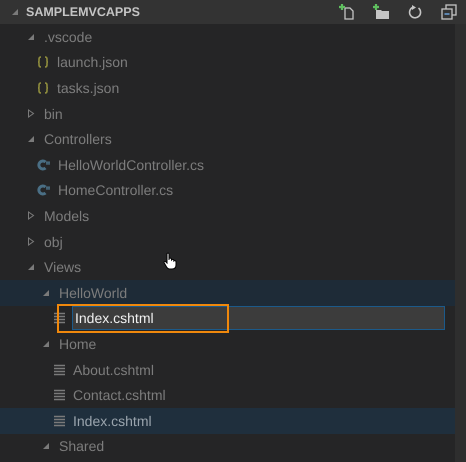  Describe the element at coordinates (78, 139) in the screenshot. I see `folder-label: Controllers` at that location.